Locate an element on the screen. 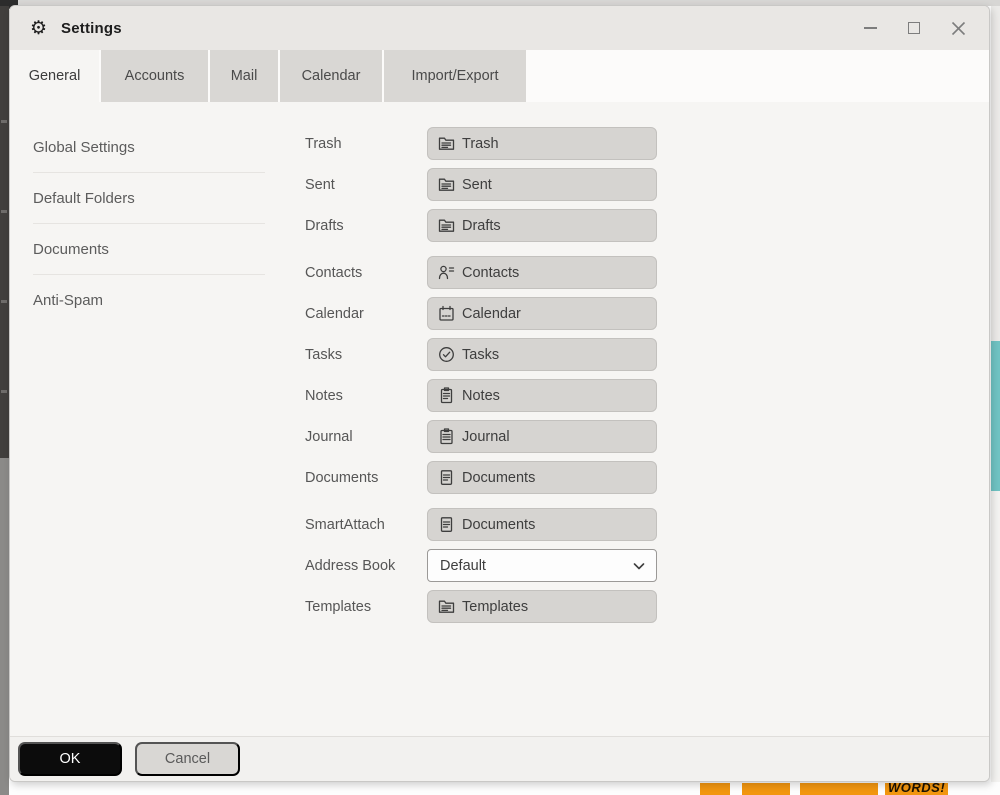 This screenshot has height=795, width=1000. row-contacts: Contacts Contacts is located at coordinates (481, 272).